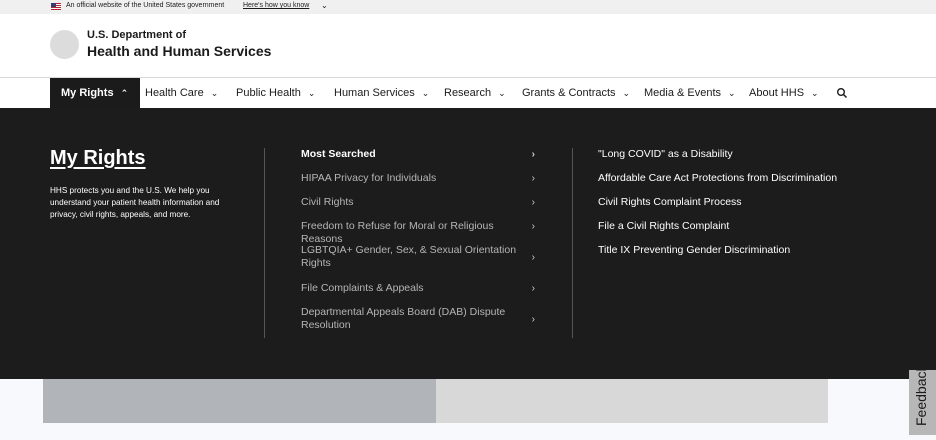 The image size is (936, 440). What do you see at coordinates (777, 93) in the screenshot?
I see `nav-item-label: About HHS` at bounding box center [777, 93].